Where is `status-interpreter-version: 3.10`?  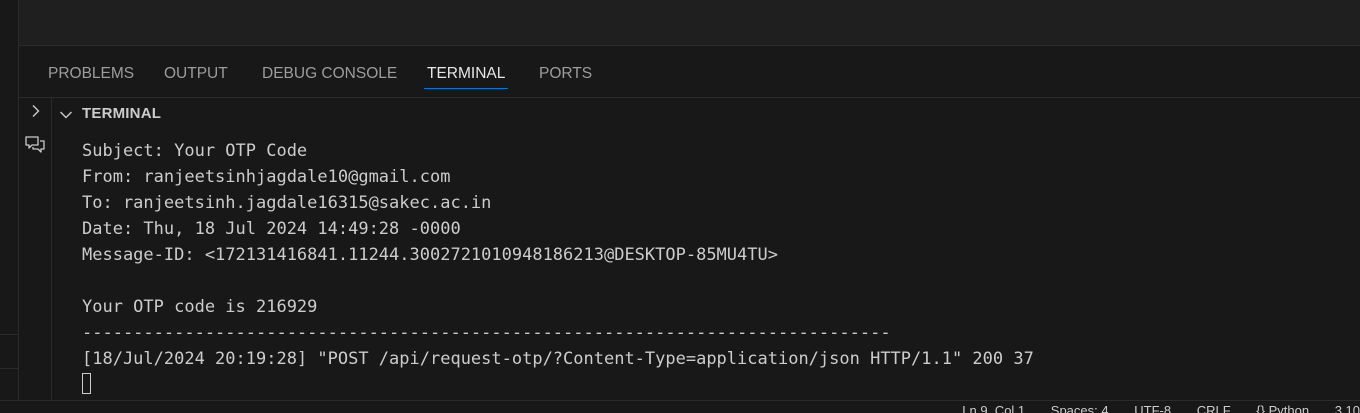 status-interpreter-version: 3.10 is located at coordinates (1347, 408).